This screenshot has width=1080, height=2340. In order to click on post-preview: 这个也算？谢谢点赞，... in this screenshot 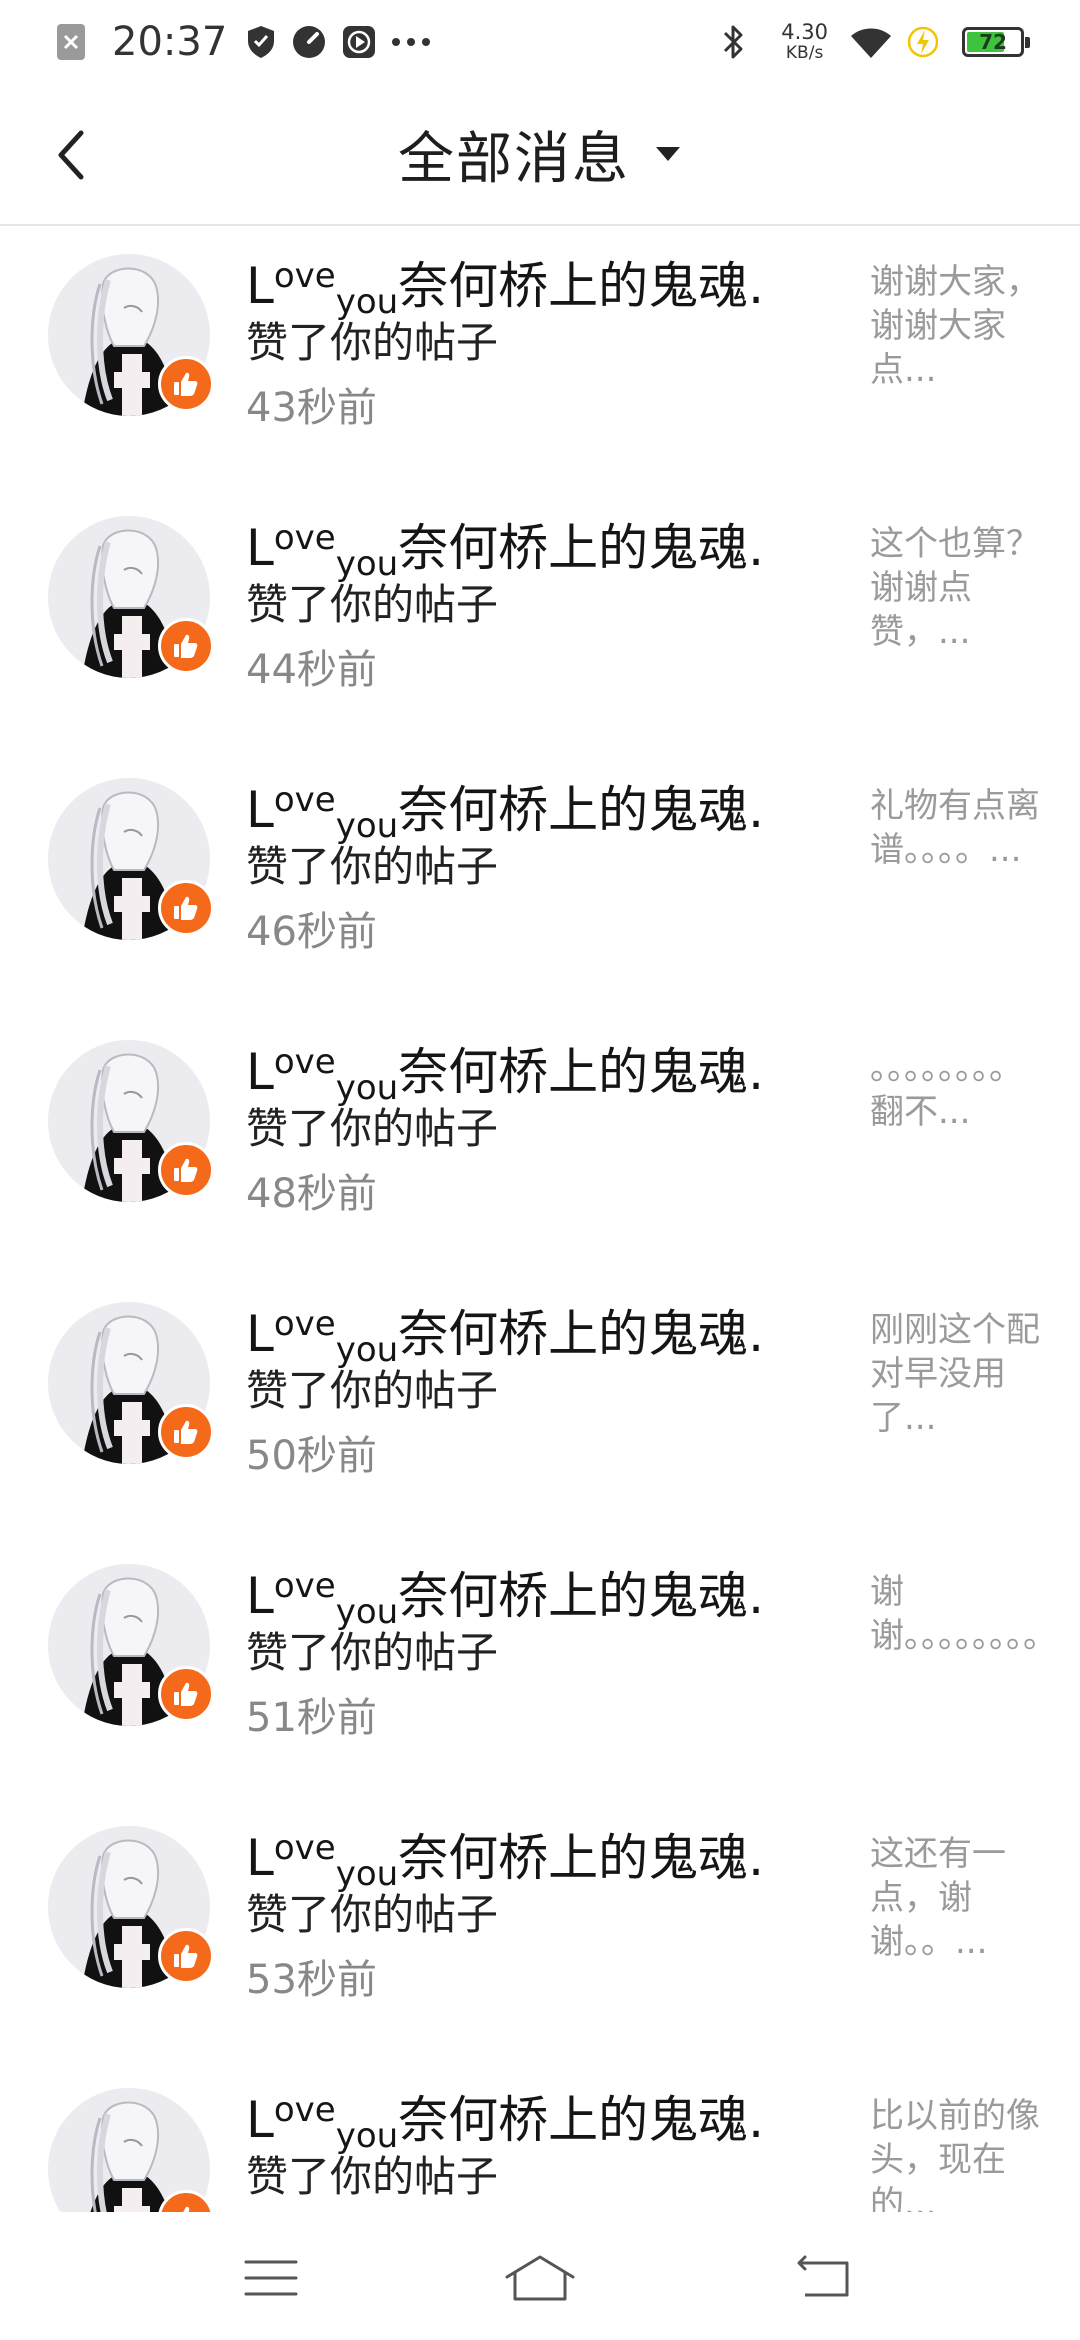, I will do `click(956, 587)`.